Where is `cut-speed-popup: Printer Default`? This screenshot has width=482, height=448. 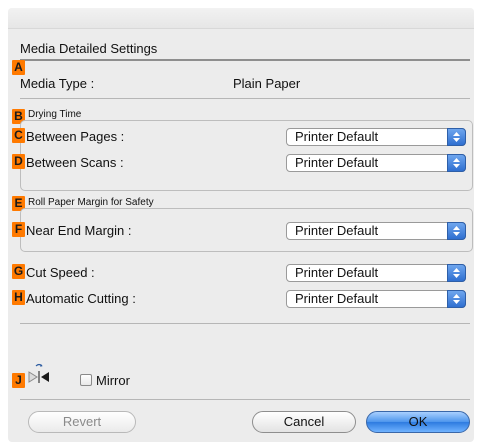 cut-speed-popup: Printer Default is located at coordinates (376, 273).